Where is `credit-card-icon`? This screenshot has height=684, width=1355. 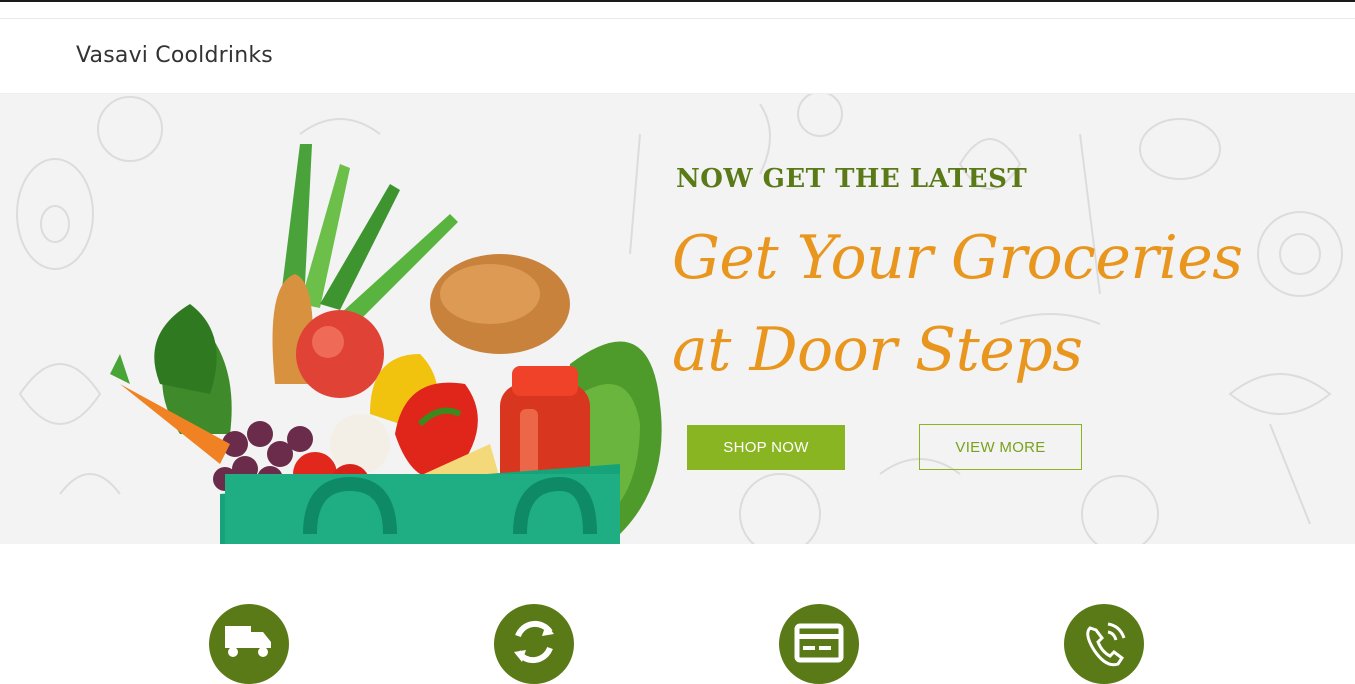 credit-card-icon is located at coordinates (819, 644).